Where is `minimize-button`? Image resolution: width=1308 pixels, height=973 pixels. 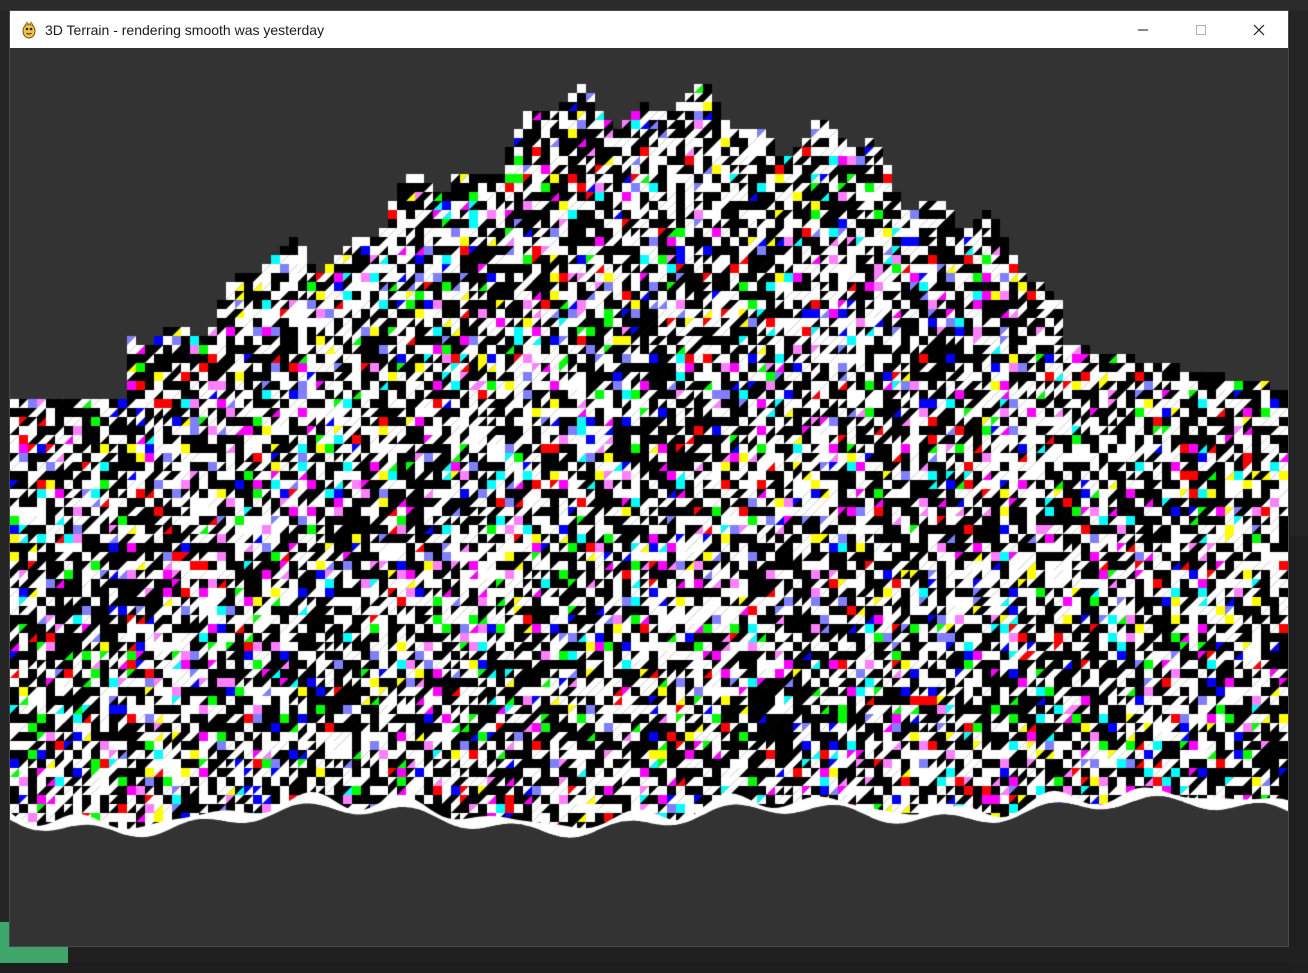 minimize-button is located at coordinates (1143, 29).